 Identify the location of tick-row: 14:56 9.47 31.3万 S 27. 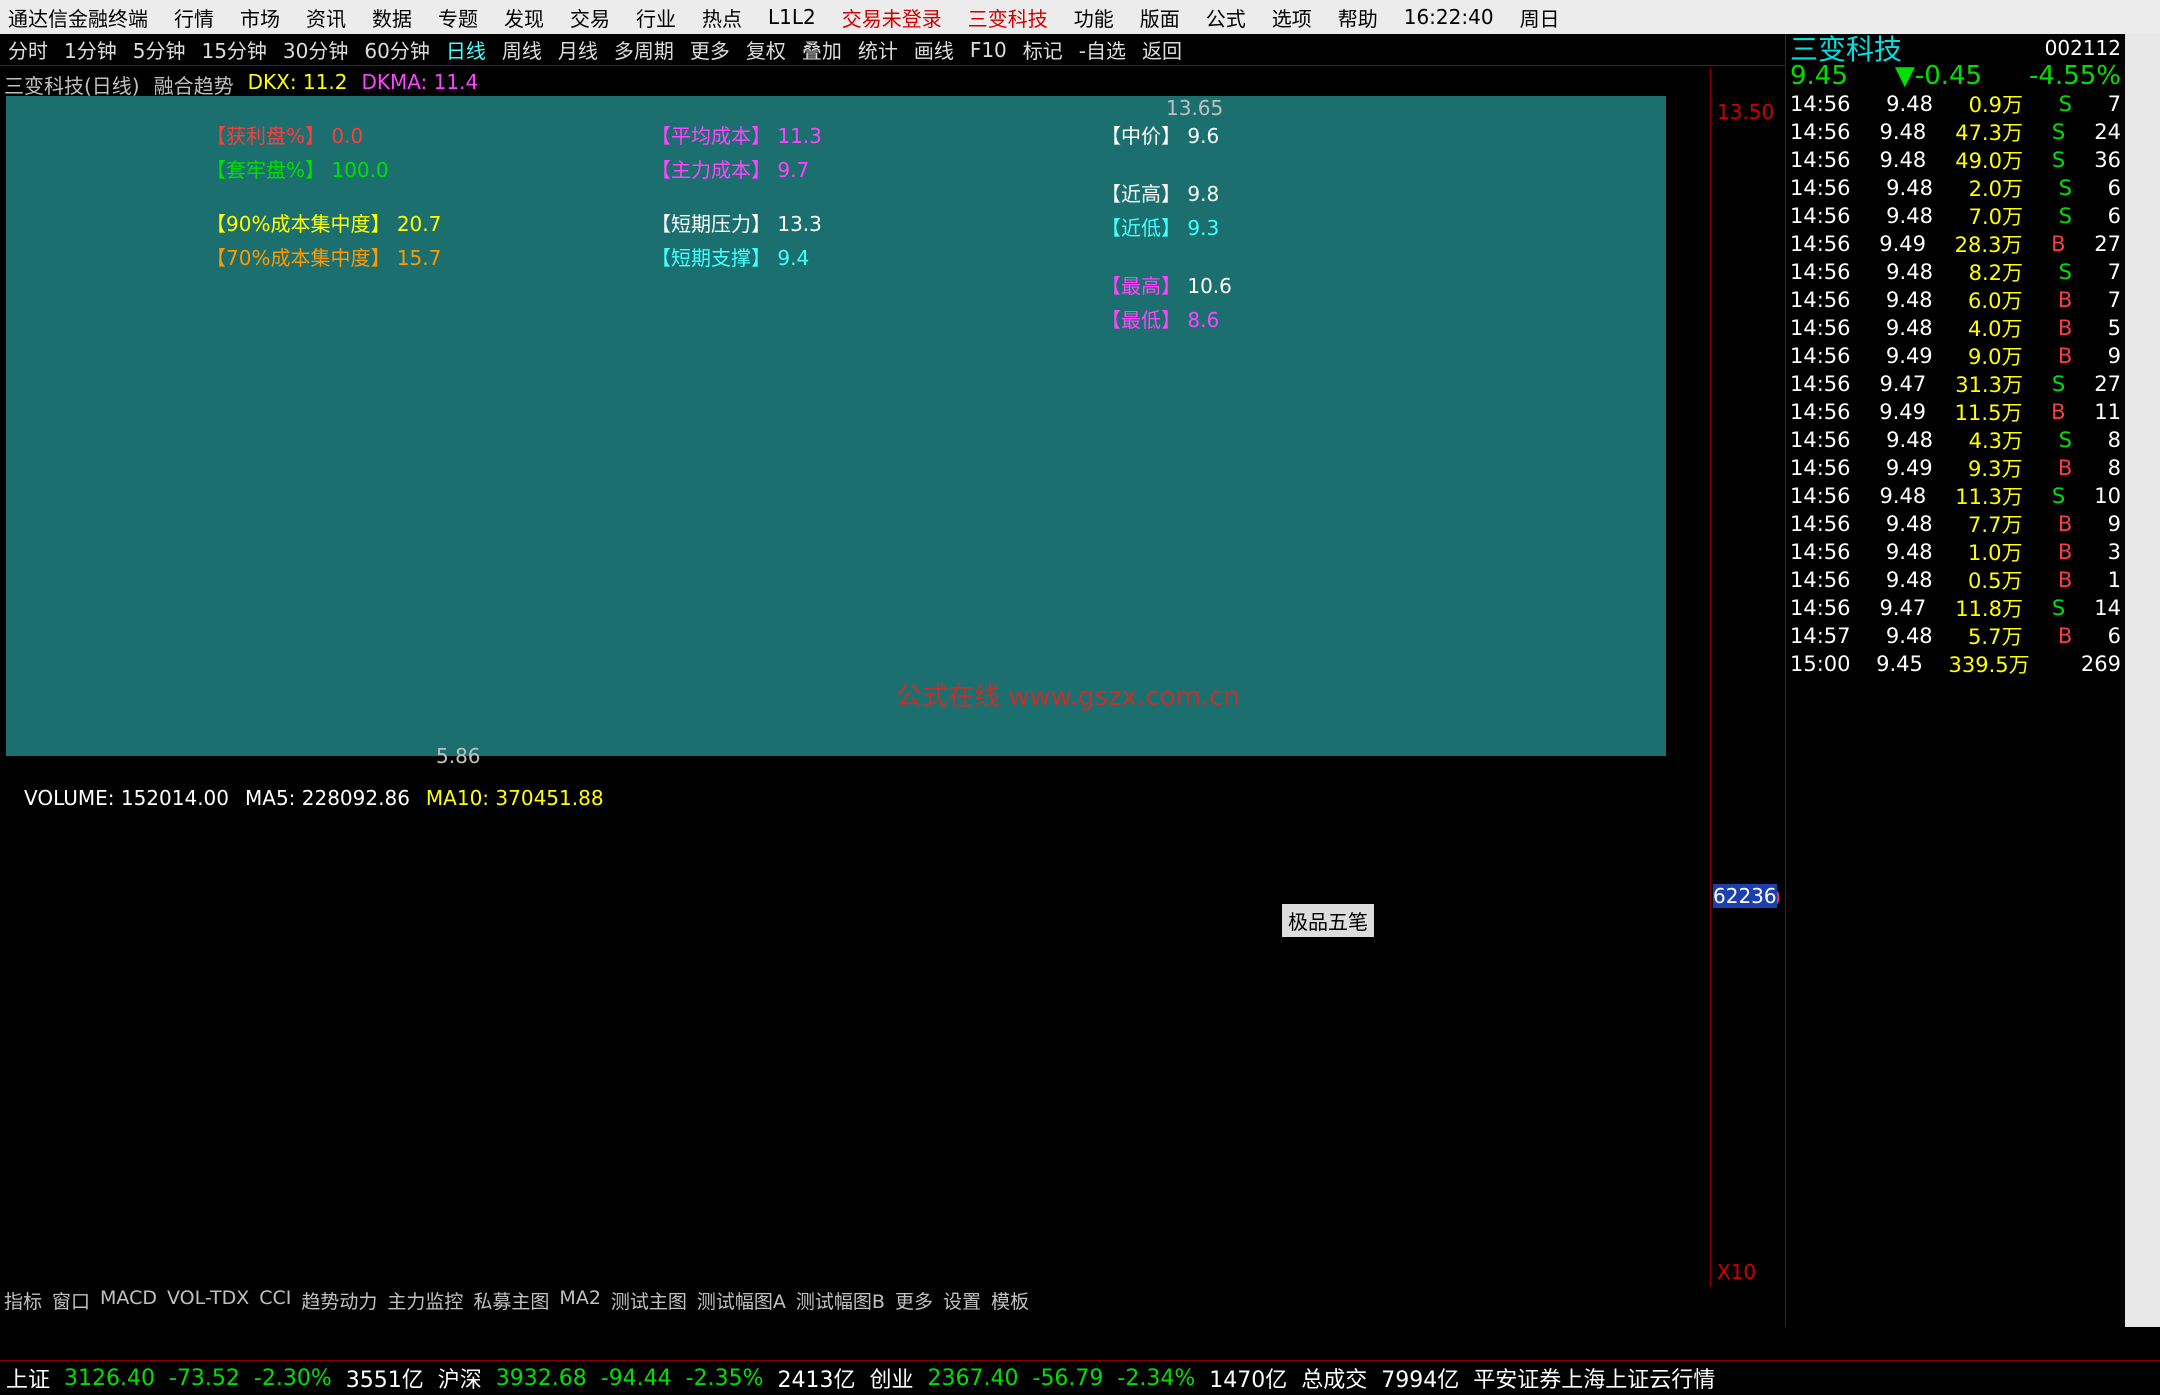
(1955, 384).